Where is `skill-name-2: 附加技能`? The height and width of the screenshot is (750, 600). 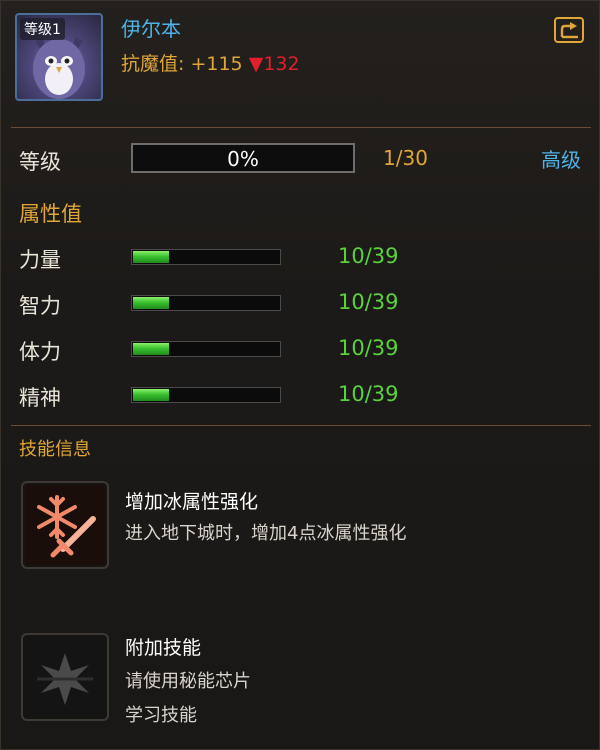
skill-name-2: 附加技能 is located at coordinates (163, 648).